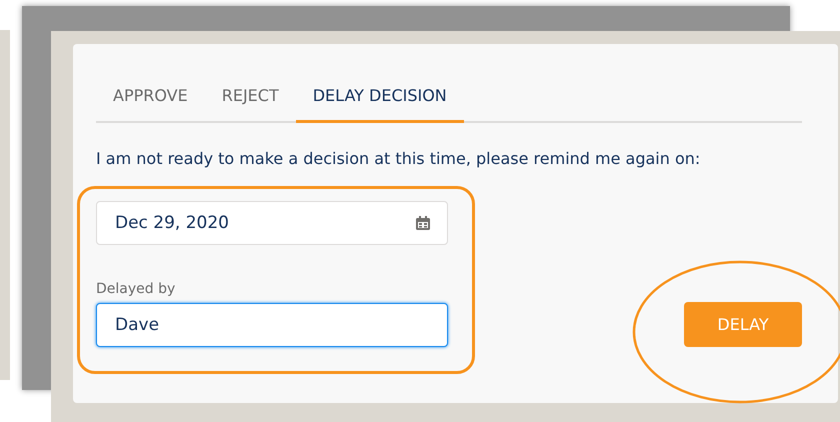 This screenshot has width=840, height=422. What do you see at coordinates (380, 98) in the screenshot?
I see `tab: DELAY DECISION` at bounding box center [380, 98].